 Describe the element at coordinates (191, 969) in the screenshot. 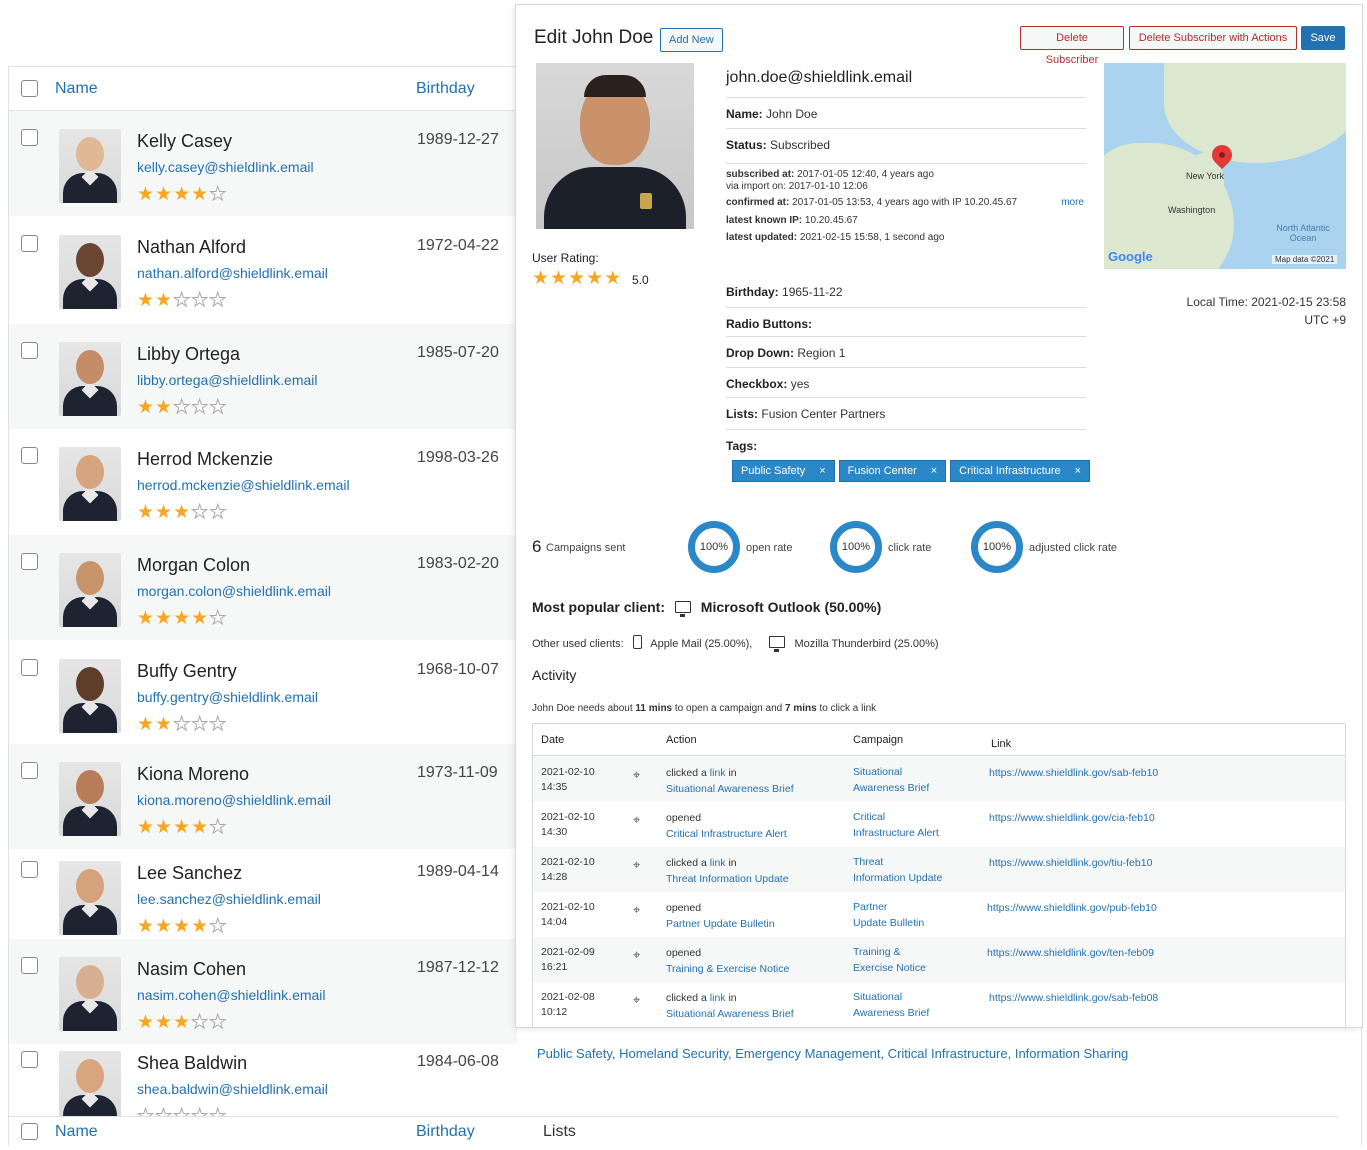

I see `subscriber-name: Nasim Cohen` at that location.